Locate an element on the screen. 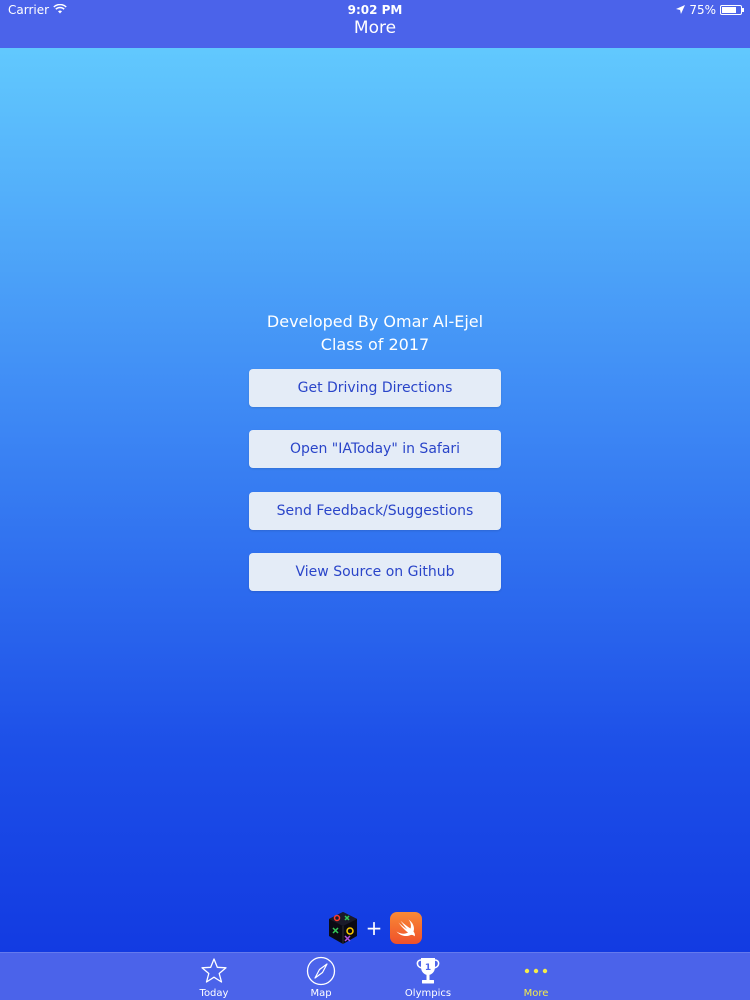 The image size is (750, 1000). cube-logo-icon is located at coordinates (343, 928).